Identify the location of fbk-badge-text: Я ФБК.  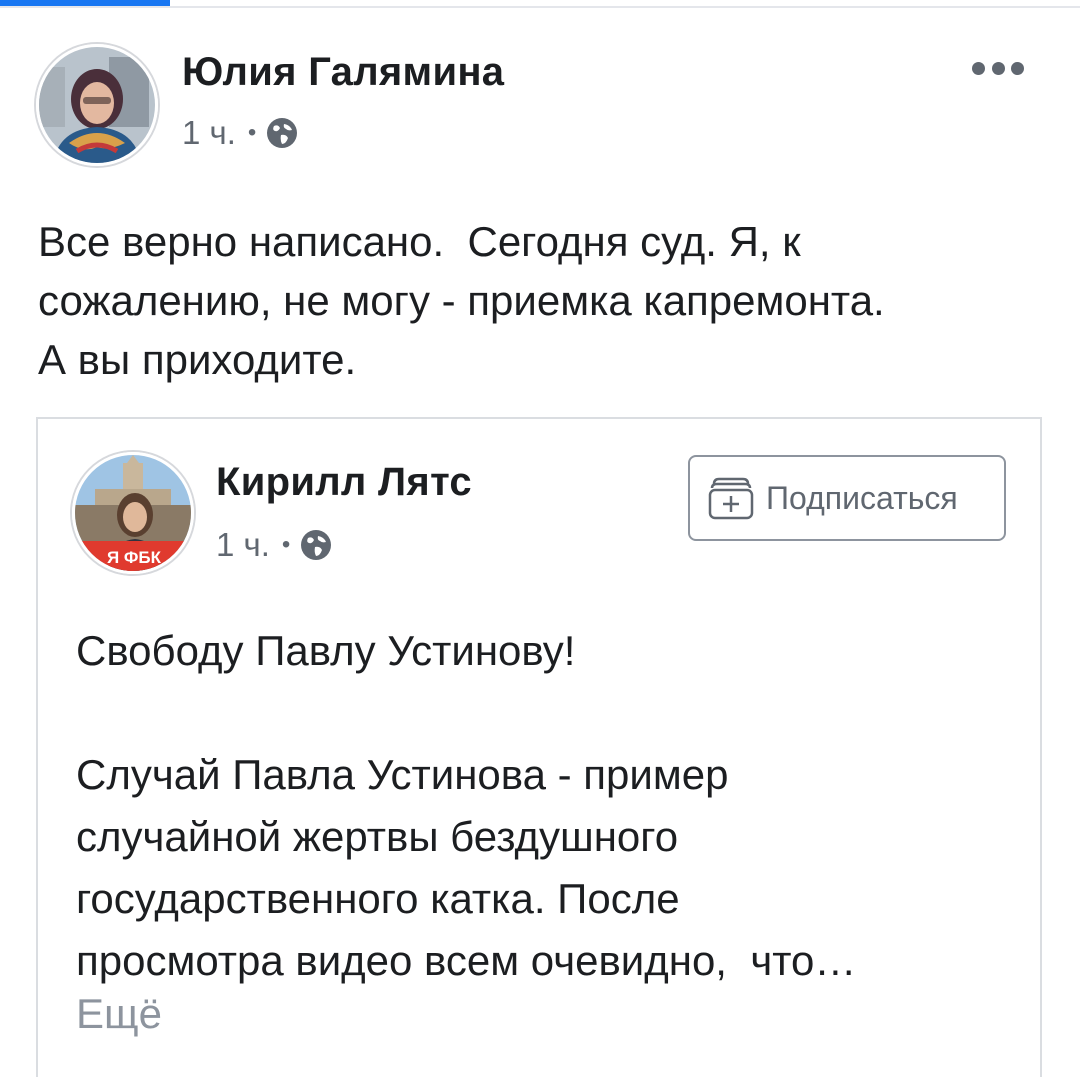
(134, 557).